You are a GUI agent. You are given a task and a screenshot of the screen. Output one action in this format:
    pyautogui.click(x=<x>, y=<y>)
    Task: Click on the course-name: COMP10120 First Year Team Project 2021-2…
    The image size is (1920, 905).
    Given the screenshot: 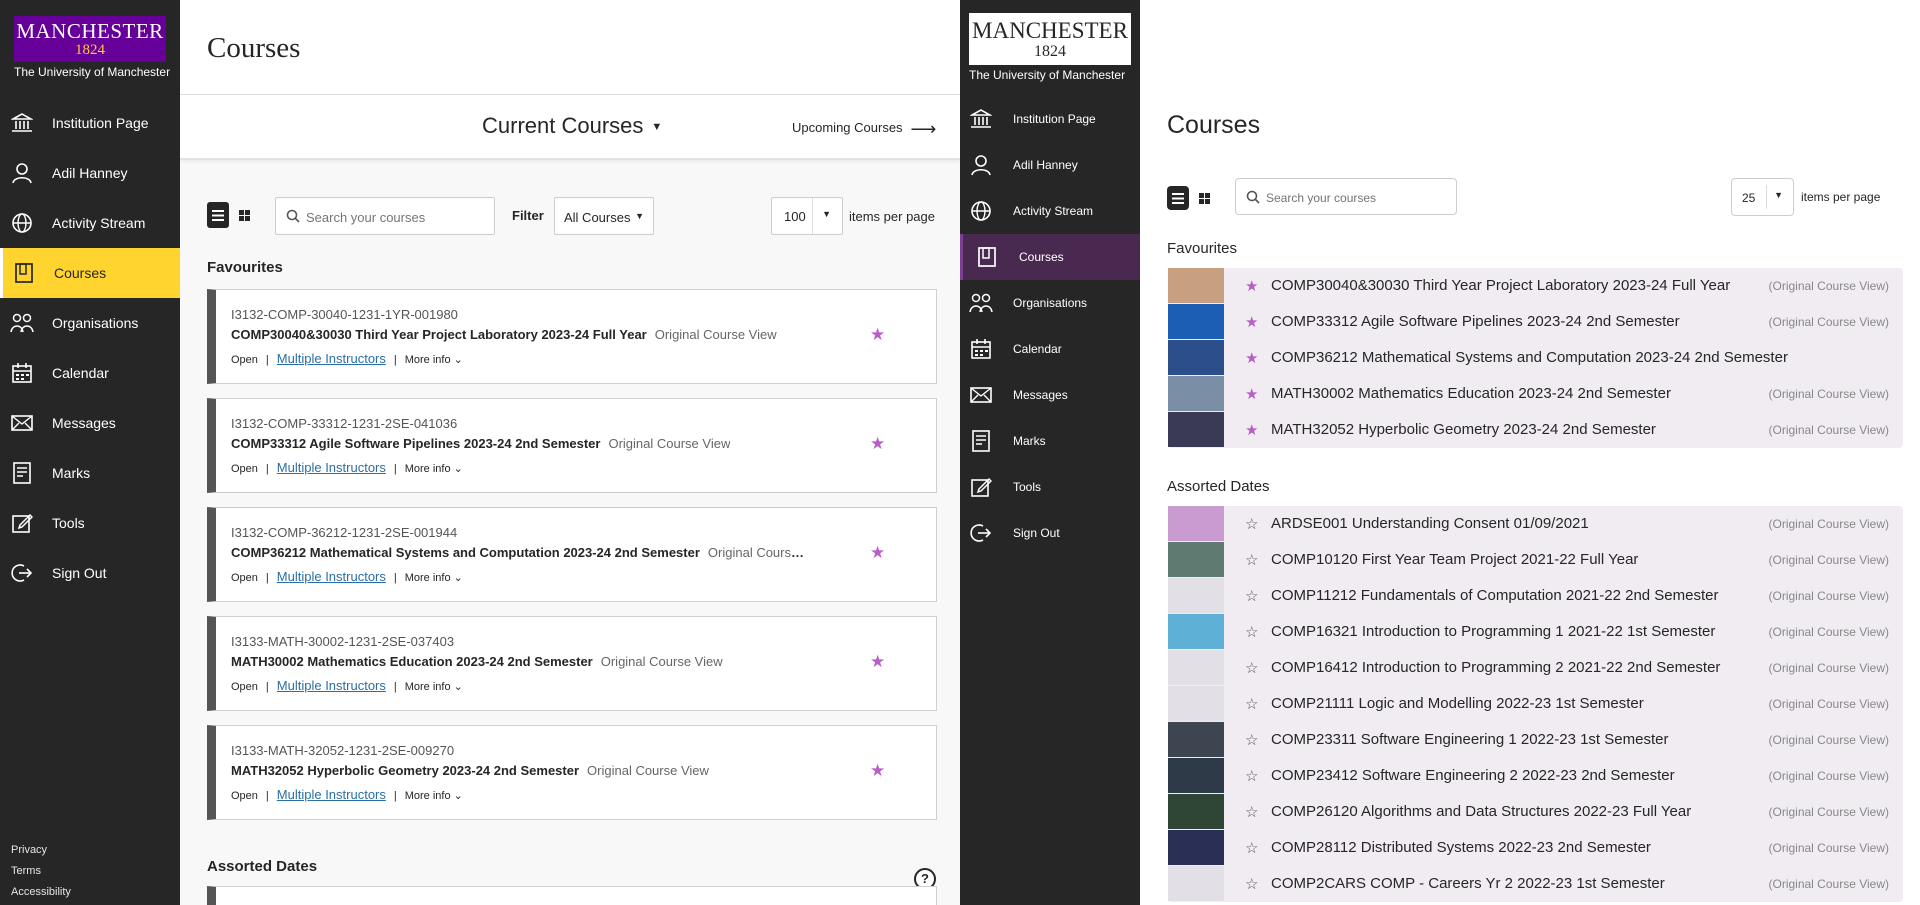 What is the action you would take?
    pyautogui.click(x=1454, y=559)
    